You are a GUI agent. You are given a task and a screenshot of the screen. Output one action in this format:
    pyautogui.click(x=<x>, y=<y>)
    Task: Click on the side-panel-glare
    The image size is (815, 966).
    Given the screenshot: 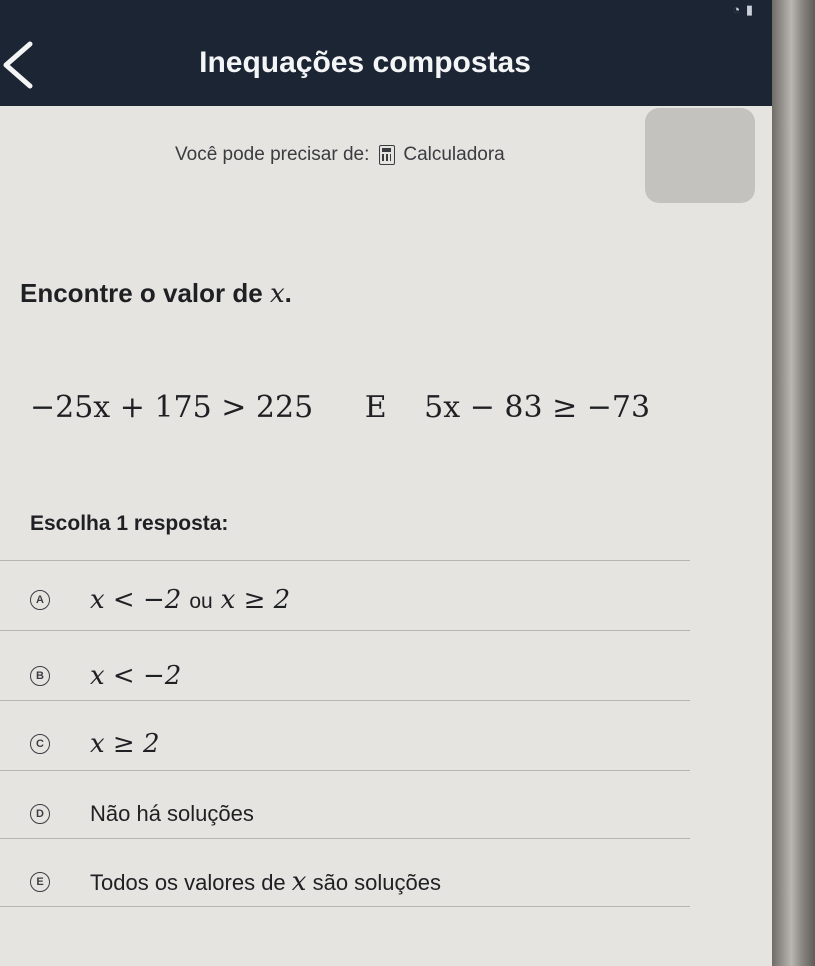 What is the action you would take?
    pyautogui.click(x=700, y=155)
    